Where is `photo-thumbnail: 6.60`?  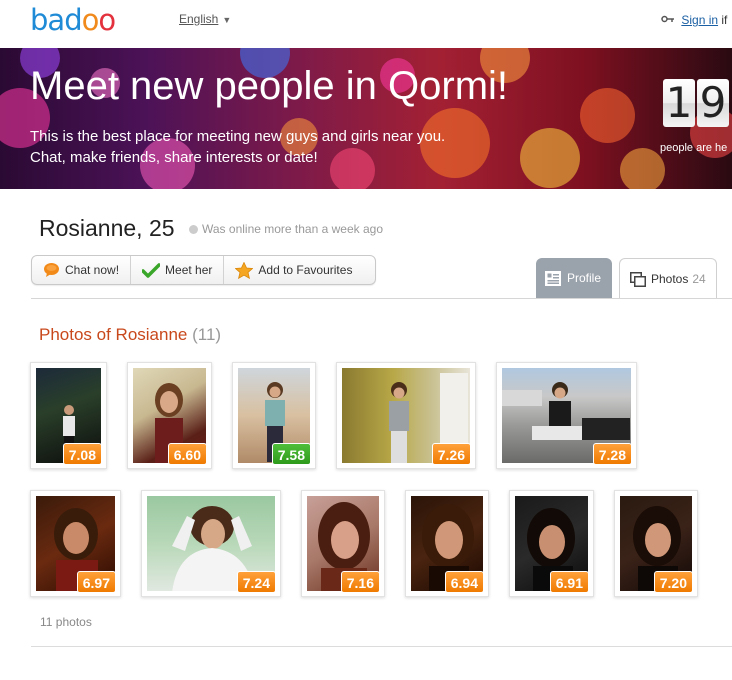 photo-thumbnail: 6.60 is located at coordinates (169, 415).